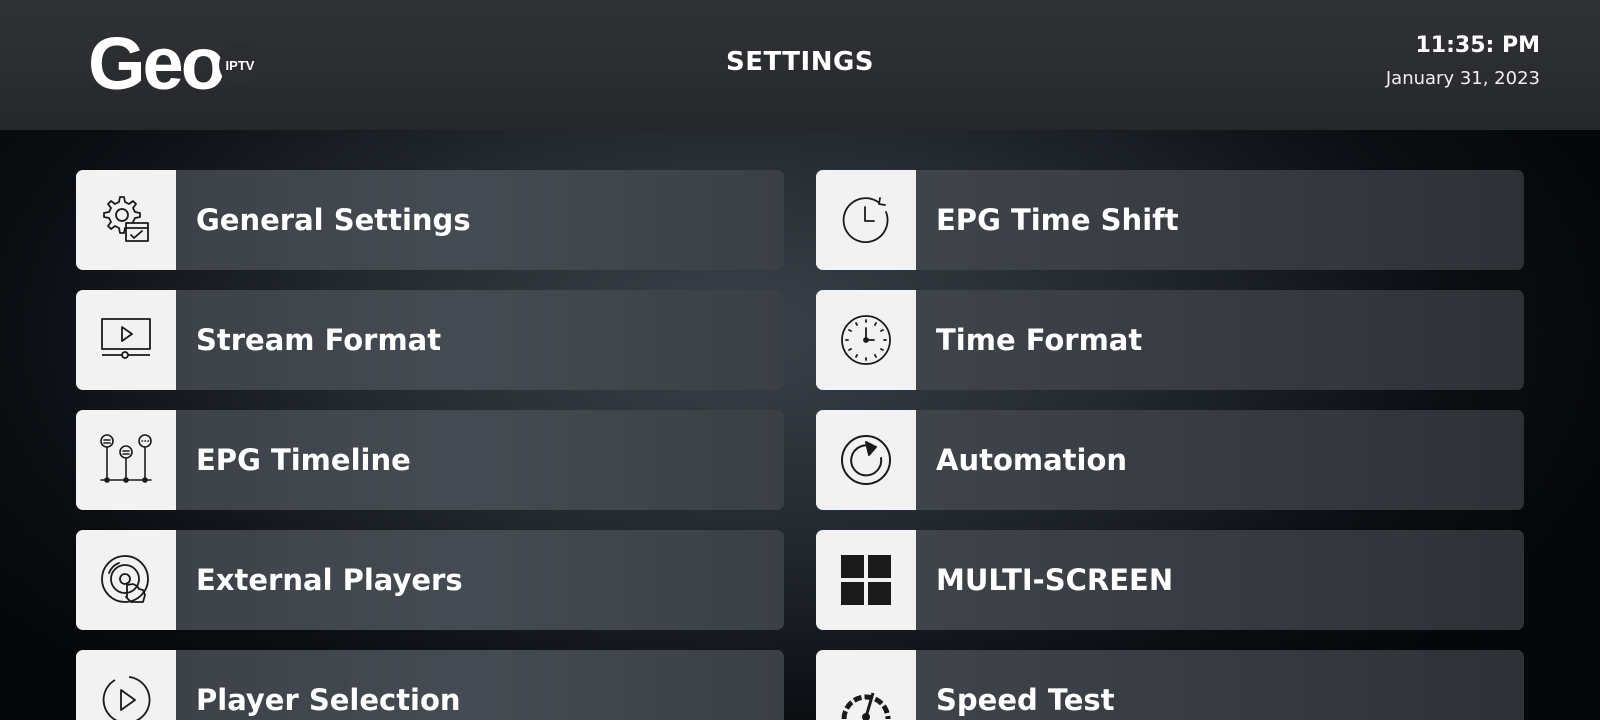  I want to click on speed-test-button: Speed Test, so click(1170, 685).